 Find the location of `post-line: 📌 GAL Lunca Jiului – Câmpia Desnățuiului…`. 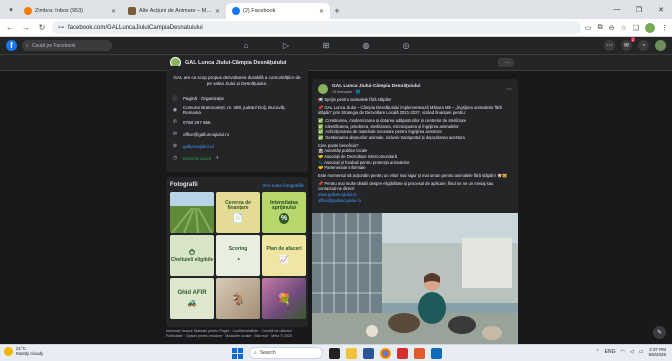

post-line: 📌 GAL Lunca Jiului – Câmpia Desnățuiului… is located at coordinates (410, 110).